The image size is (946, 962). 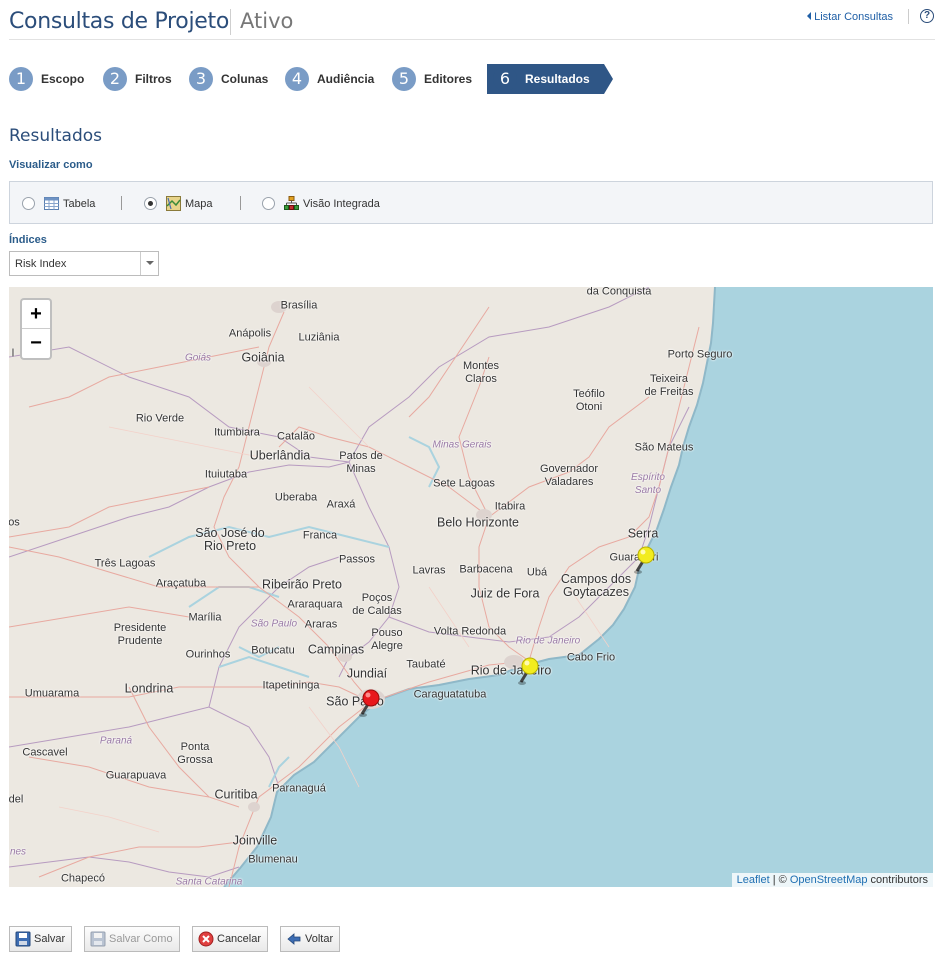 I want to click on map-label: Rio de Janeiro, so click(x=548, y=641).